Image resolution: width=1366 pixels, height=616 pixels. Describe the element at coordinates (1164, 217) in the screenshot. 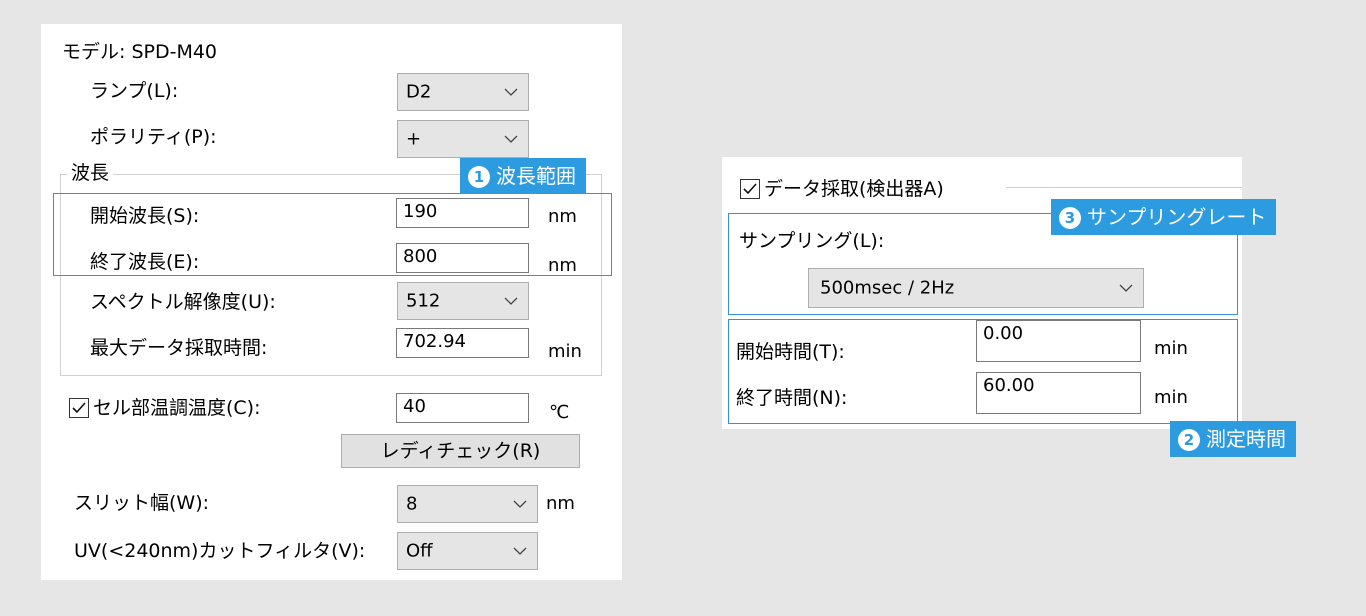

I see `sampling-rate-badge: 3 サンプリングレート` at that location.